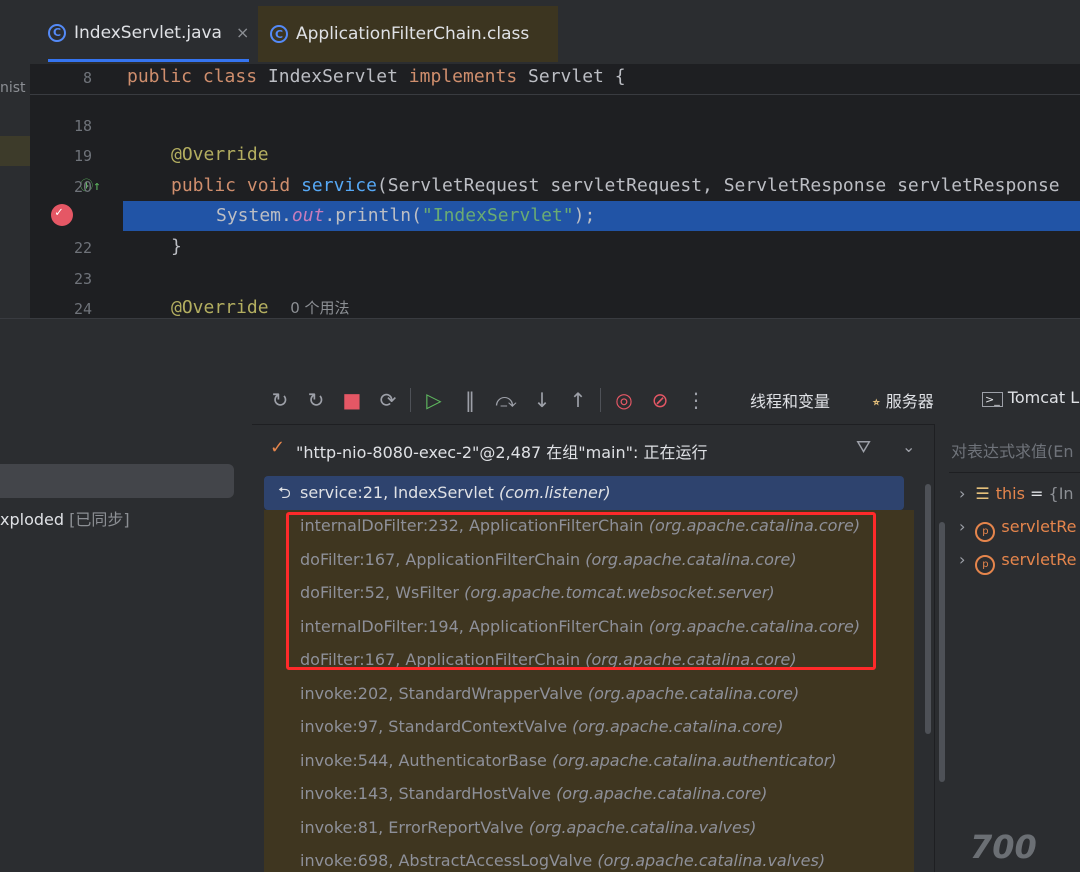 This screenshot has height=872, width=1080. I want to click on restore-icon: ⟳, so click(388, 400).